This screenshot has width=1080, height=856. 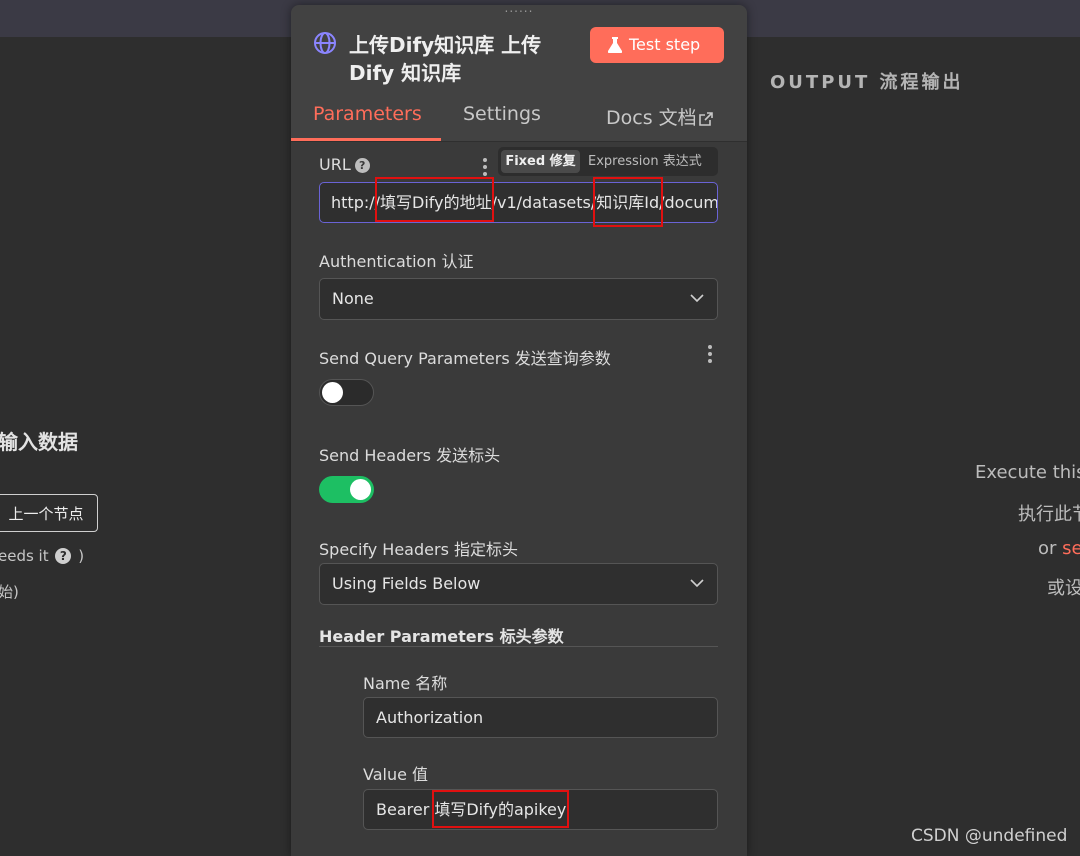 What do you see at coordinates (540, 161) in the screenshot?
I see `fixed-mode-button: Fixed 修复` at bounding box center [540, 161].